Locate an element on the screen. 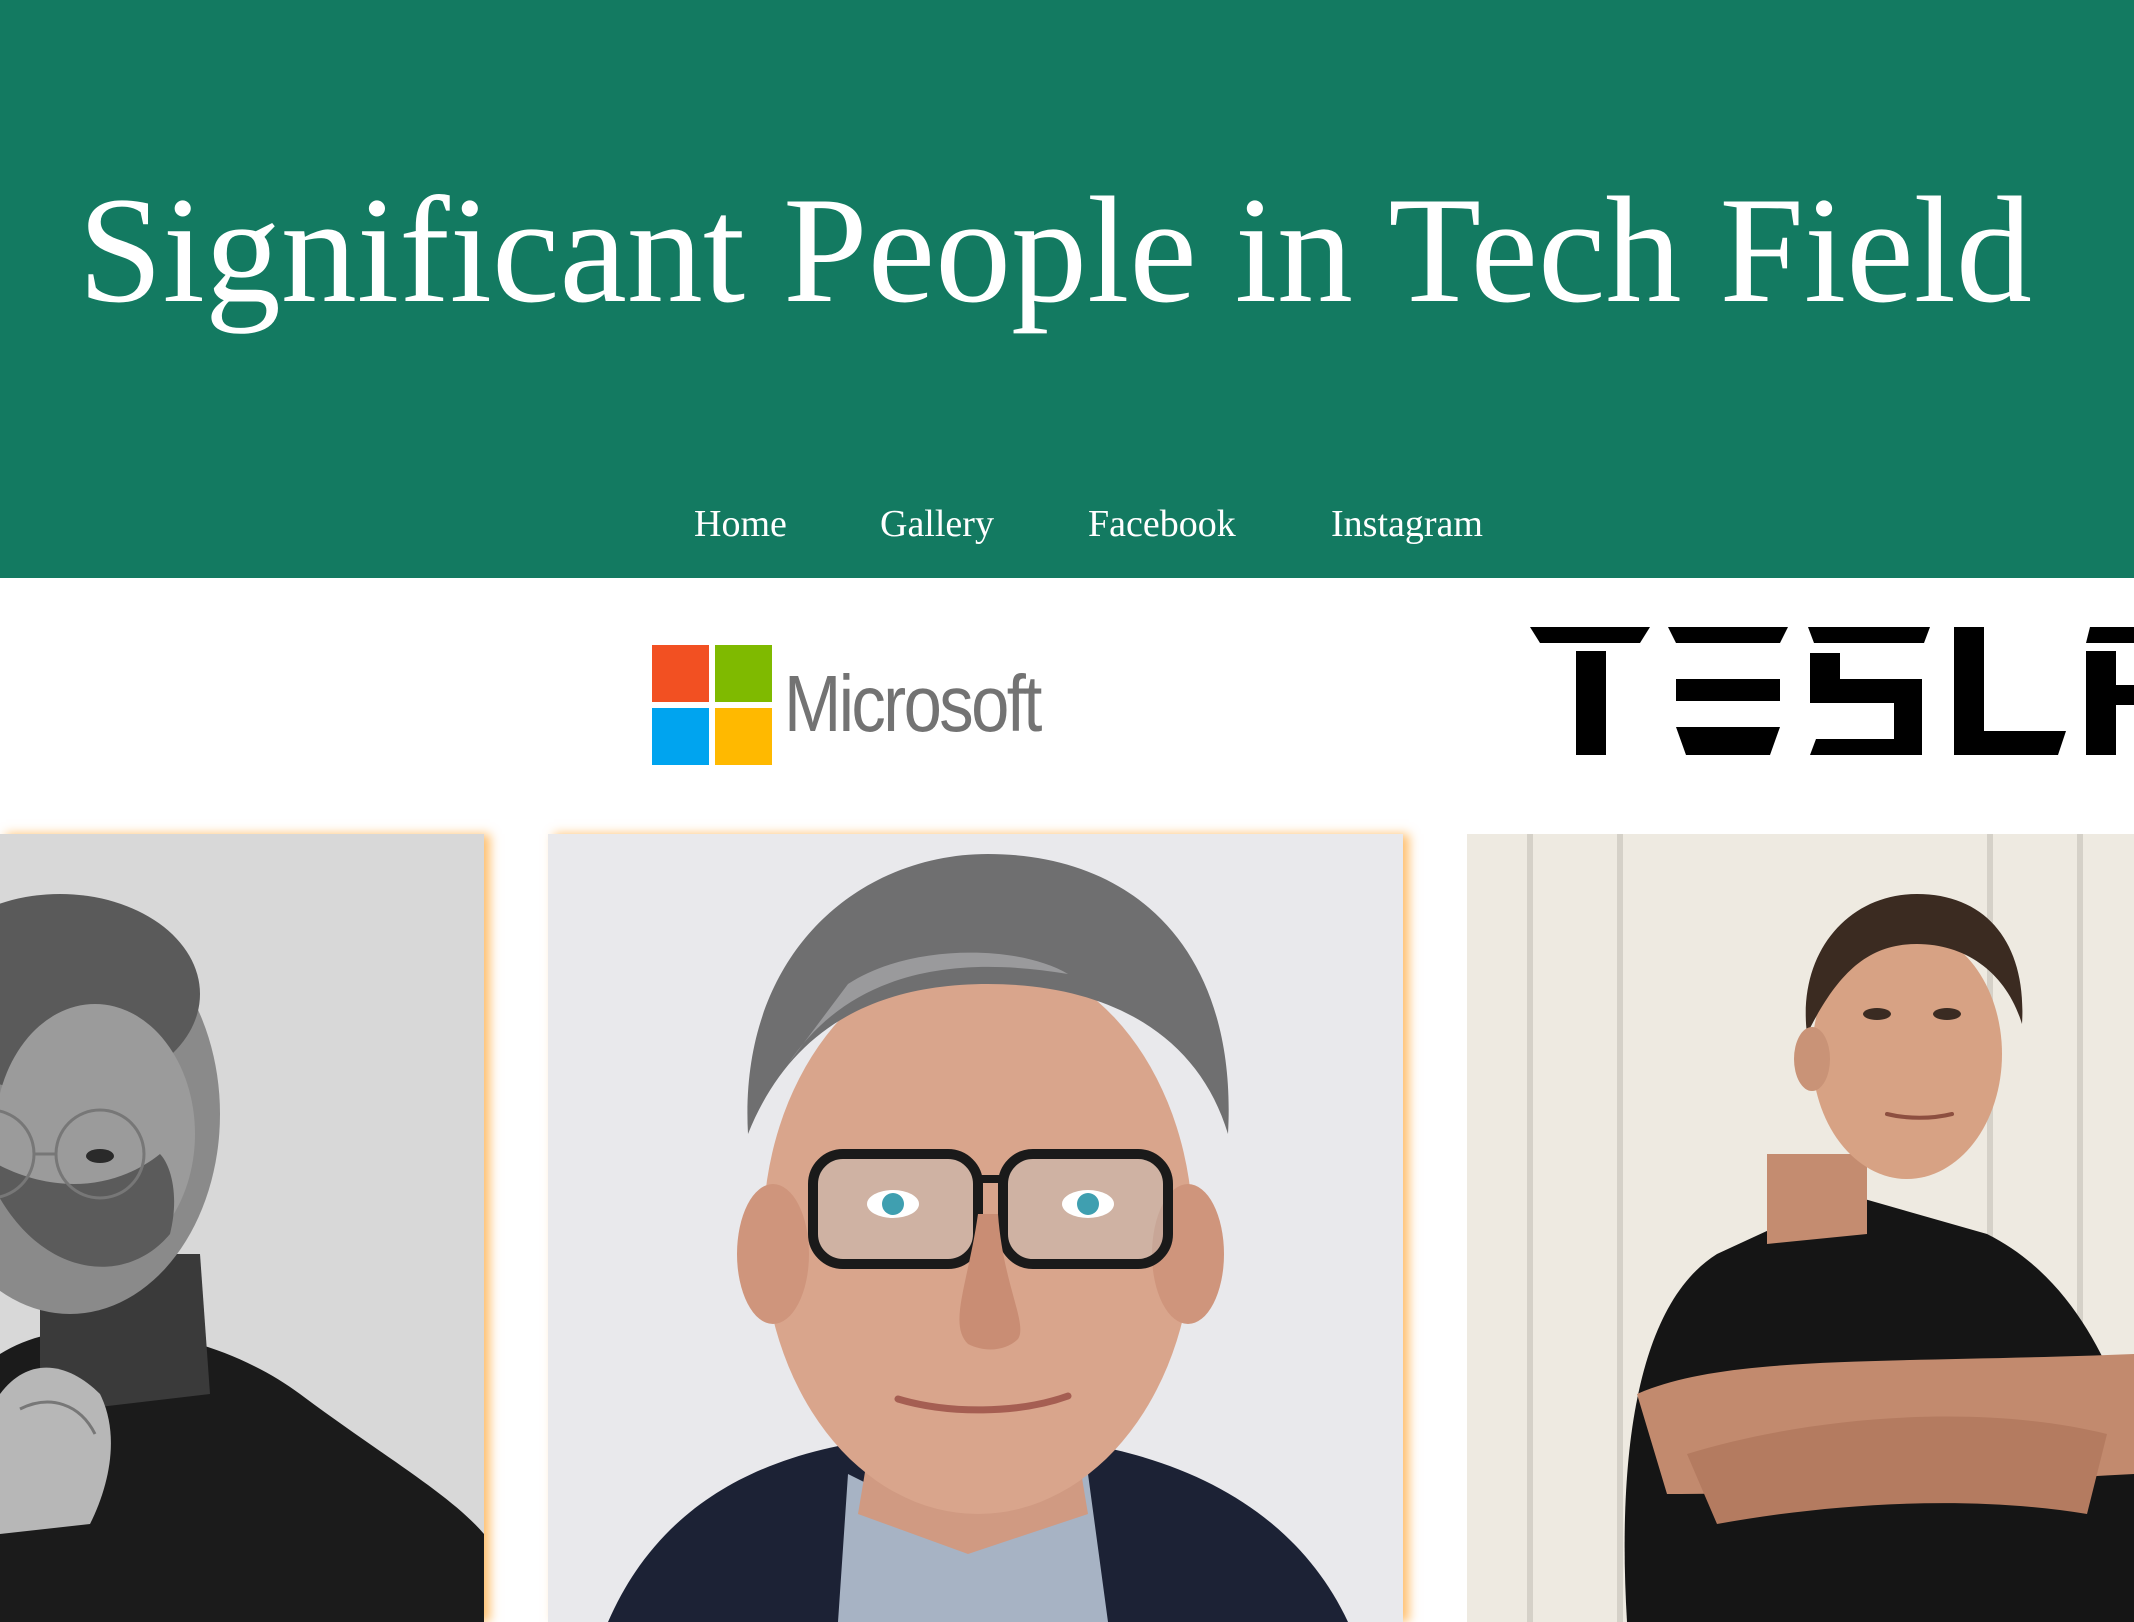  tesla-logo is located at coordinates (1832, 691).